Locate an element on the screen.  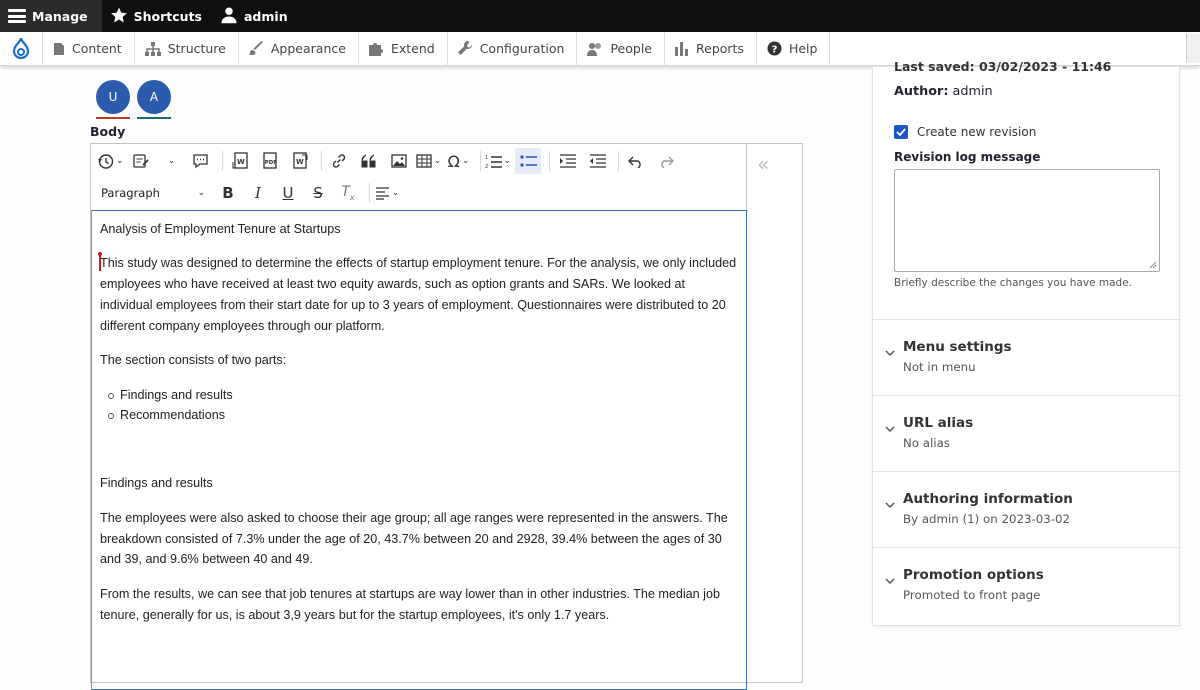
menu-settings-section: Menu settings Not in menu is located at coordinates (1026, 357).